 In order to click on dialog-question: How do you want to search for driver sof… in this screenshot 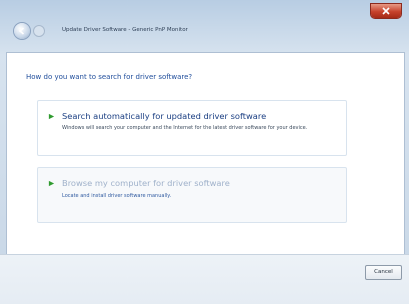, I will do `click(109, 77)`.